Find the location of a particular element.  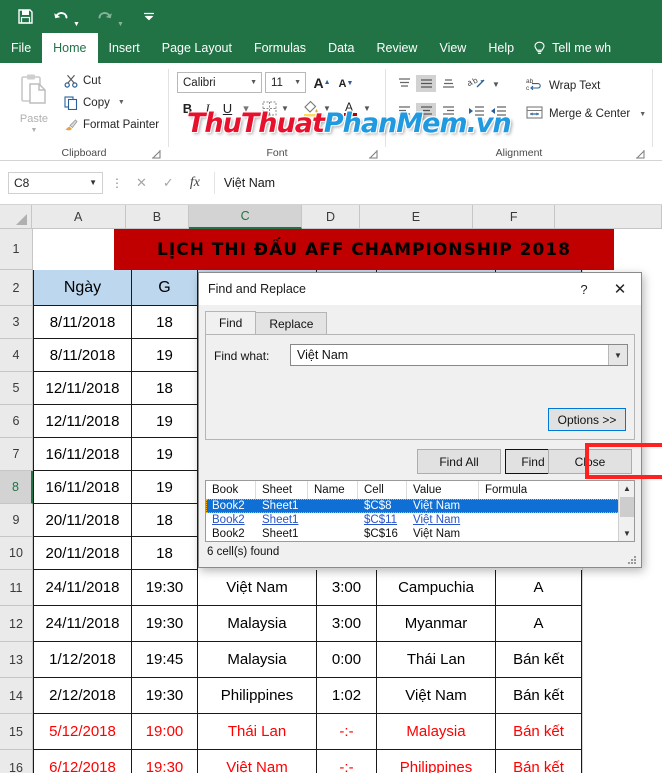

cell-d12: 3:00 is located at coordinates (347, 624).